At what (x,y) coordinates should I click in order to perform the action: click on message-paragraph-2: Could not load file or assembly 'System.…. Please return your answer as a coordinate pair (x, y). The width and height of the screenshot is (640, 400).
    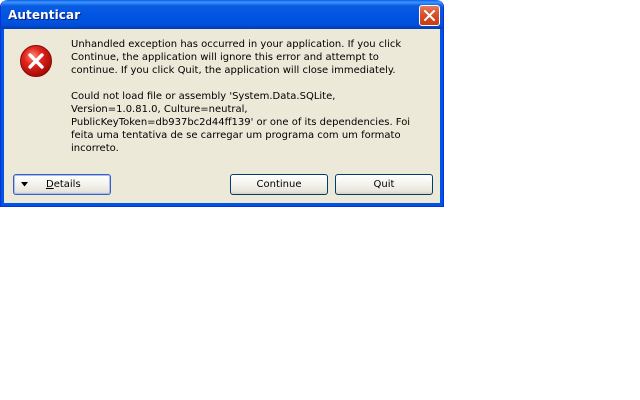
    Looking at the image, I should click on (241, 122).